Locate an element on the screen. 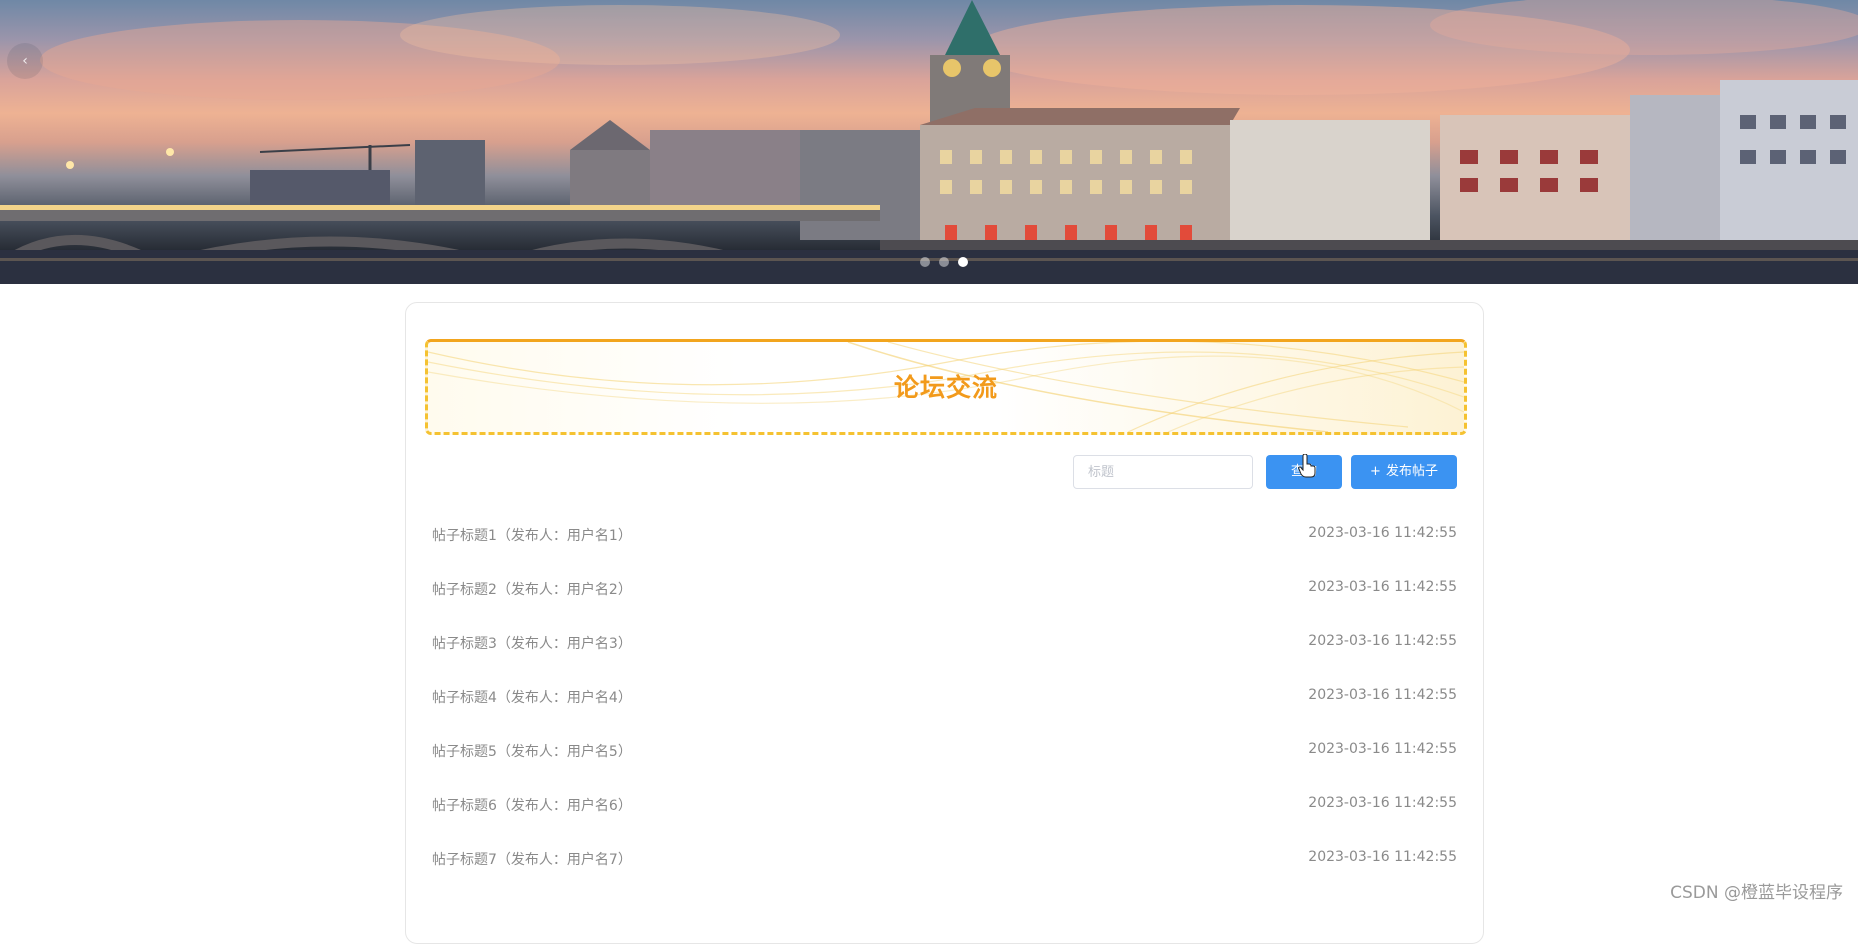  post-row-1: 帖子标题1（发布人：用户名1） 2023-03-16 11:42:55 is located at coordinates (944, 552).